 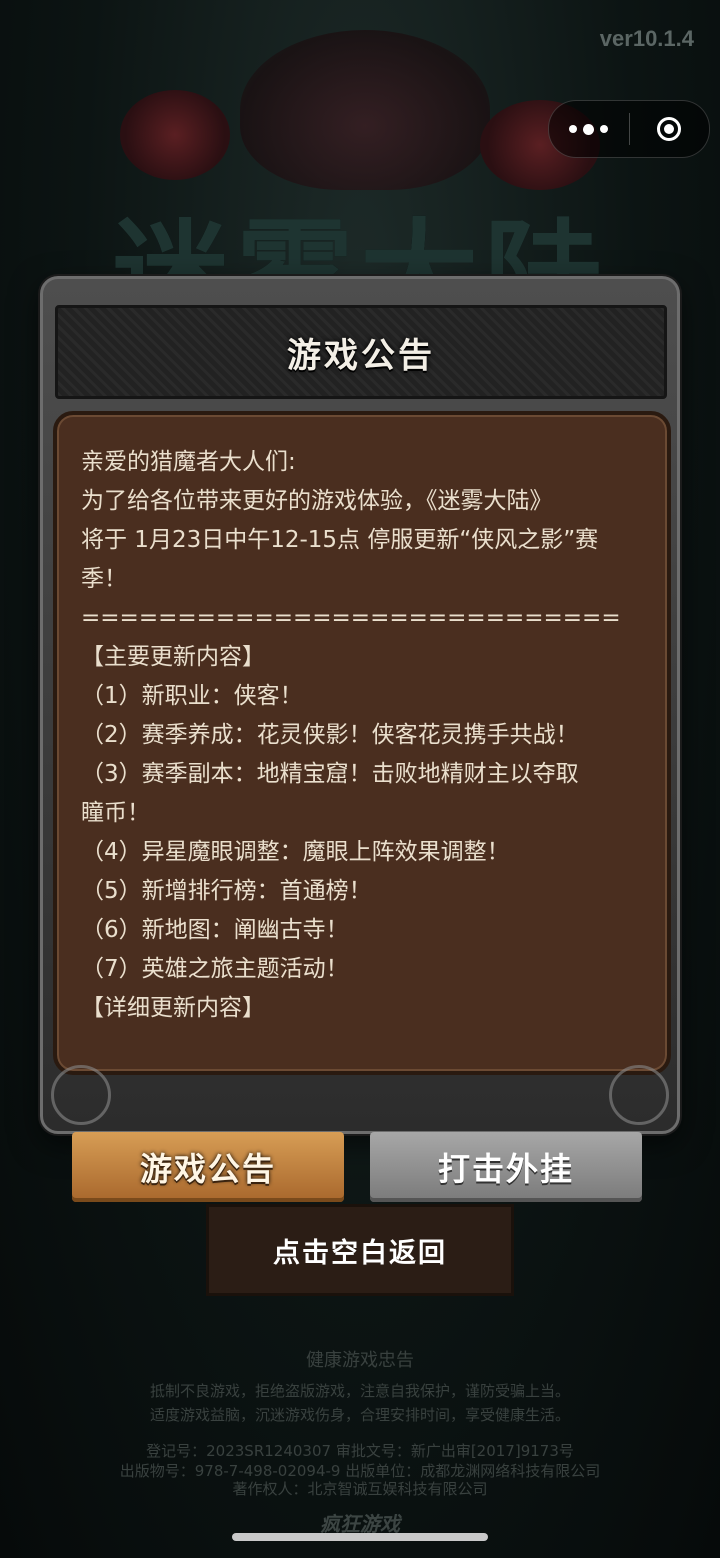 I want to click on version-label: ver10.1.4, so click(x=646, y=38).